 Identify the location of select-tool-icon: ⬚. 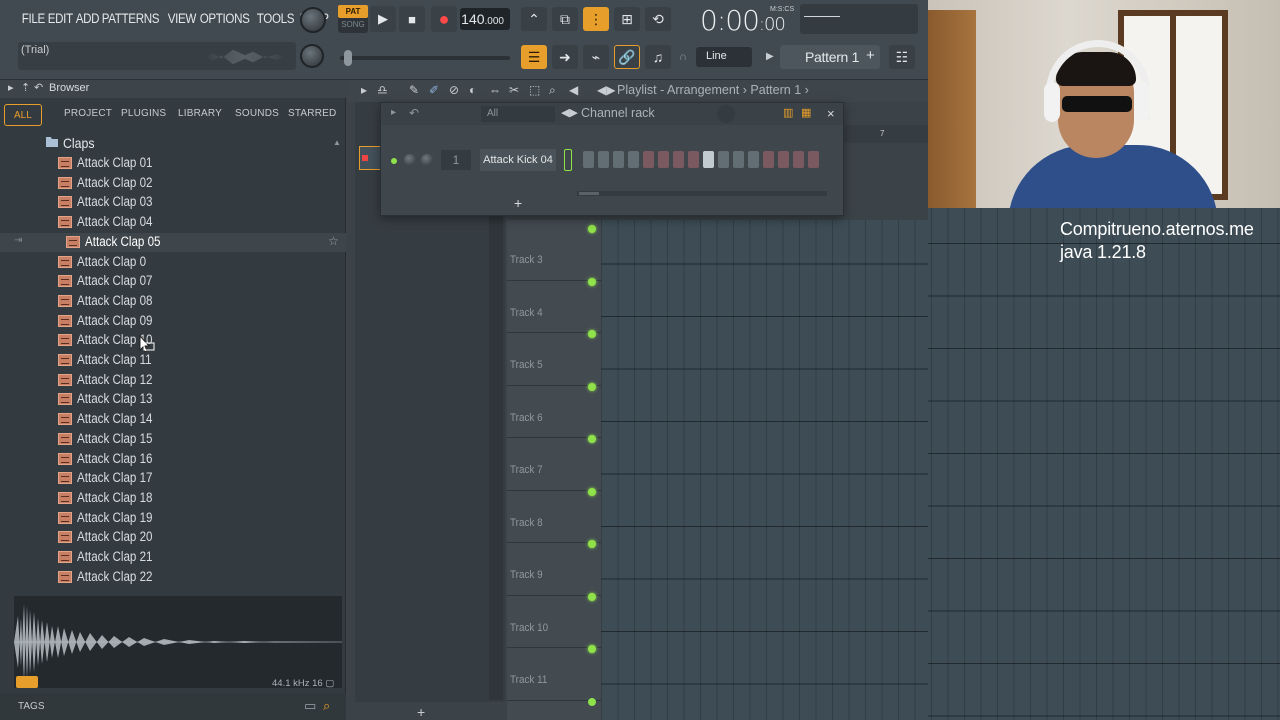
(534, 90).